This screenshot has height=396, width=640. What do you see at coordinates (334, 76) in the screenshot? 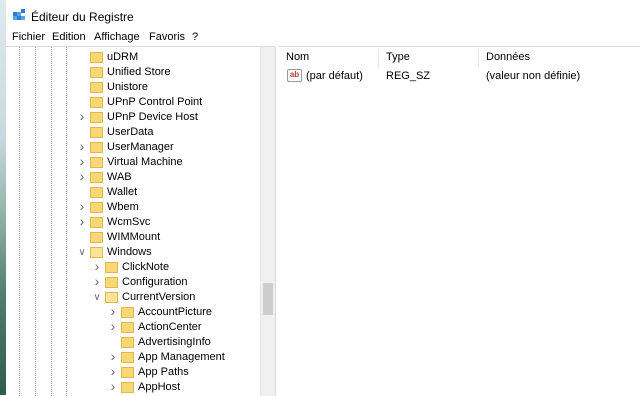
I see `value-name: (par défaut)` at bounding box center [334, 76].